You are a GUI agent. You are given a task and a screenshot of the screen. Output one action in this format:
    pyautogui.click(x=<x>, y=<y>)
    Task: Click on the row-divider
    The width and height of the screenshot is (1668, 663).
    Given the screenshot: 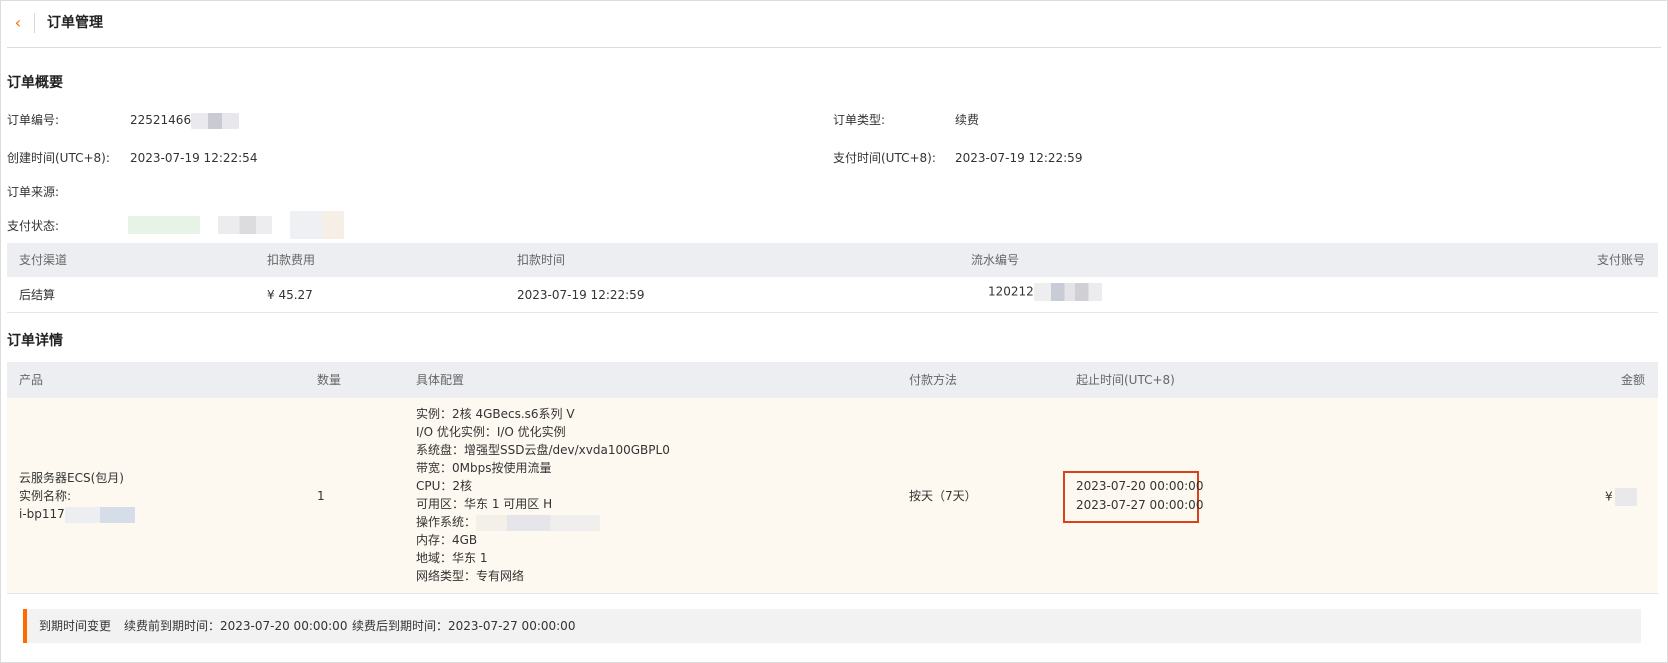 What is the action you would take?
    pyautogui.click(x=832, y=312)
    